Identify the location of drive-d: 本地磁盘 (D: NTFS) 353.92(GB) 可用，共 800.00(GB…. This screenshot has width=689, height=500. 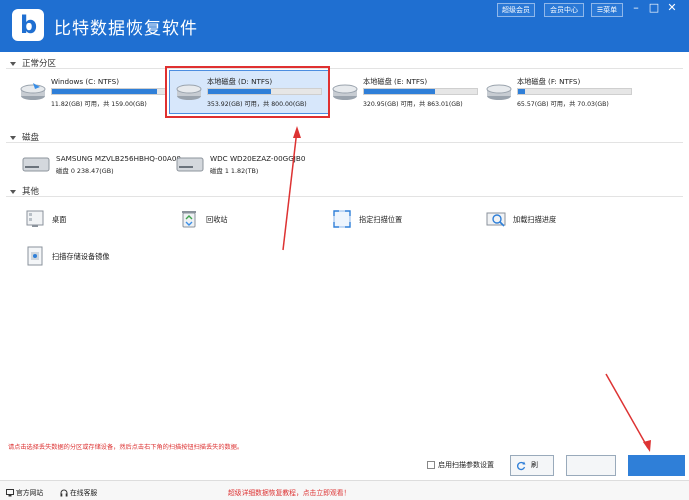
(249, 92).